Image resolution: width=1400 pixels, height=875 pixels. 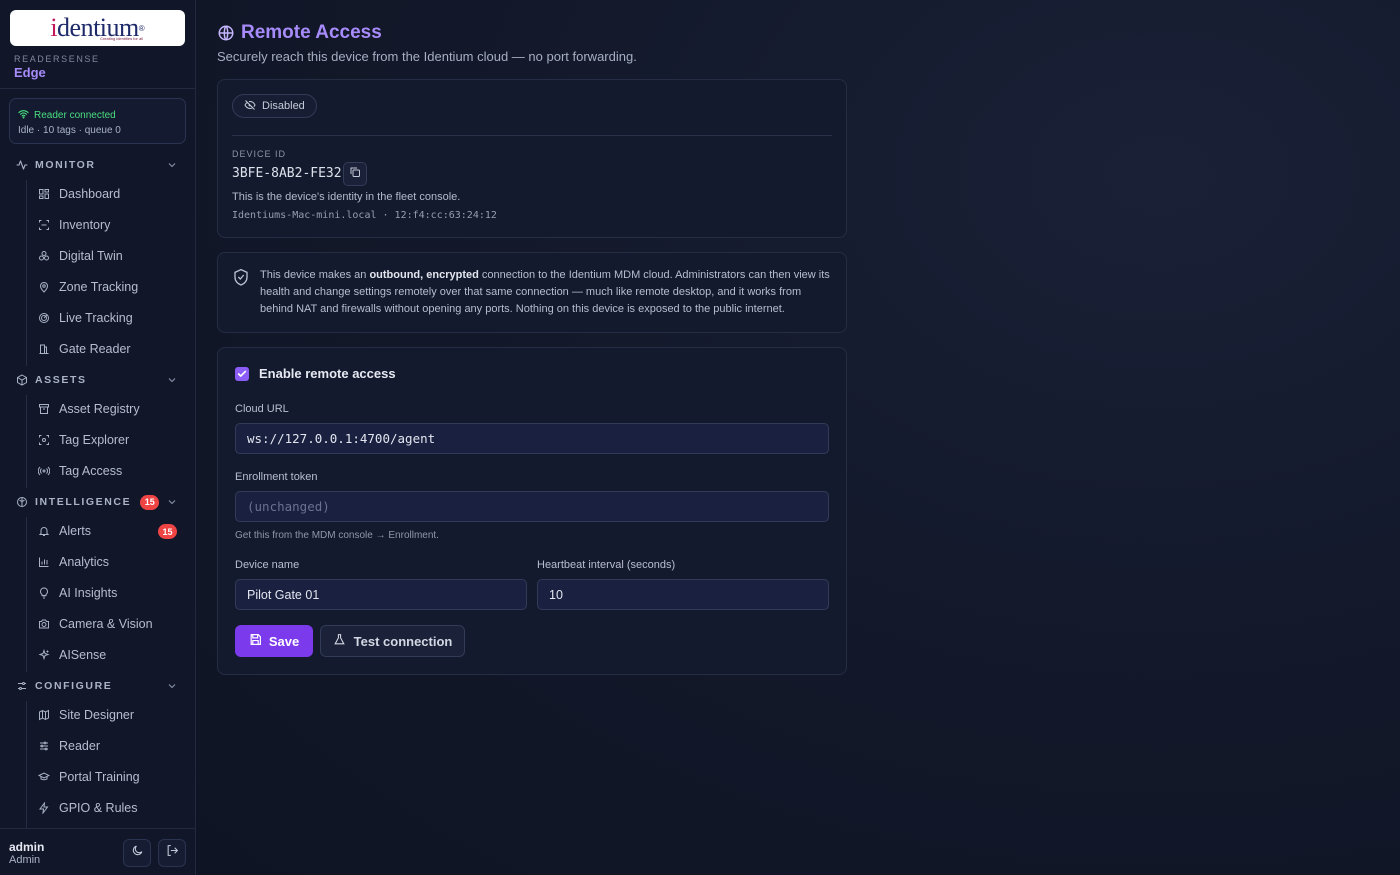 What do you see at coordinates (259, 154) in the screenshot?
I see `device-id-label: DEVICE ID` at bounding box center [259, 154].